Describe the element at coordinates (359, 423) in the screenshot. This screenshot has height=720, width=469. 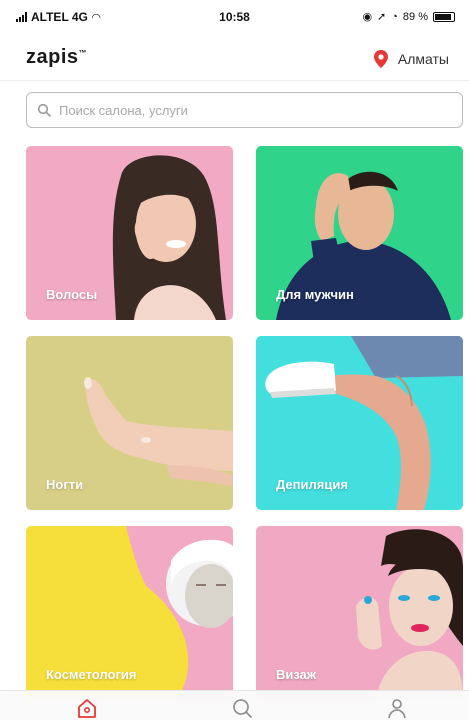
I see `category-card-depilation: Депиляция` at that location.